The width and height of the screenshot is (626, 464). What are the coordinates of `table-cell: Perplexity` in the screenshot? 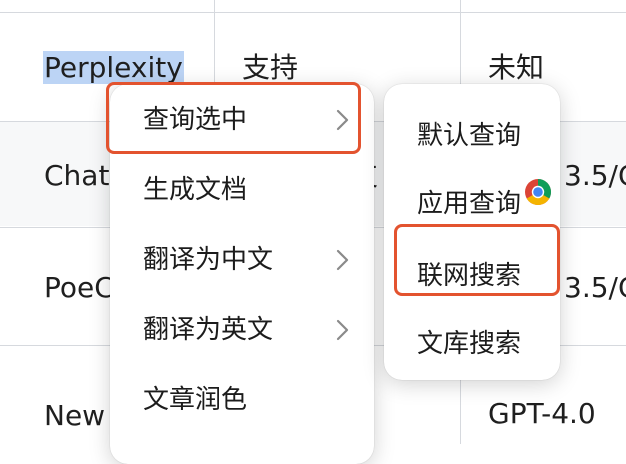 It's located at (113, 68).